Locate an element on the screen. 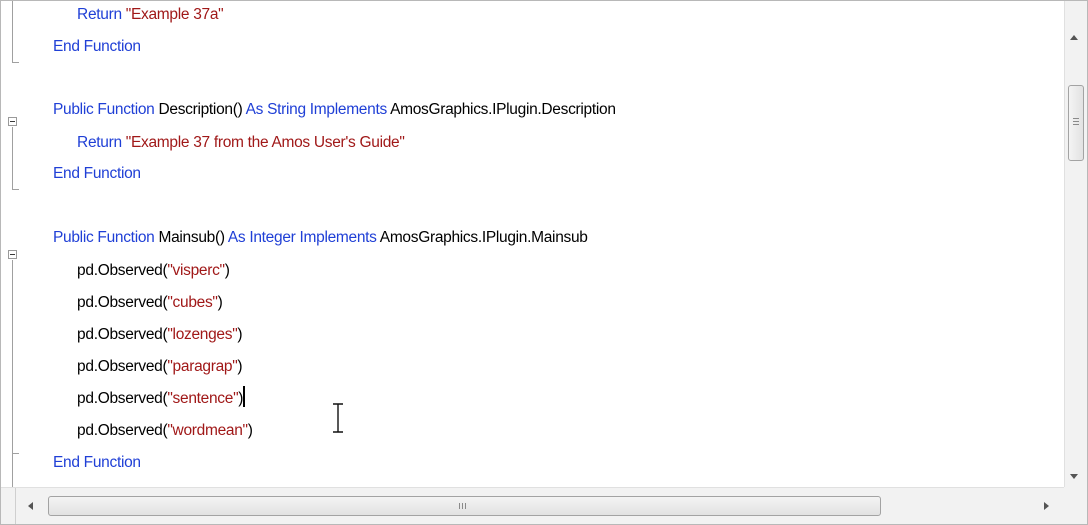 Image resolution: width=1088 pixels, height=525 pixels. vertical-scrollbar is located at coordinates (1075, 244).